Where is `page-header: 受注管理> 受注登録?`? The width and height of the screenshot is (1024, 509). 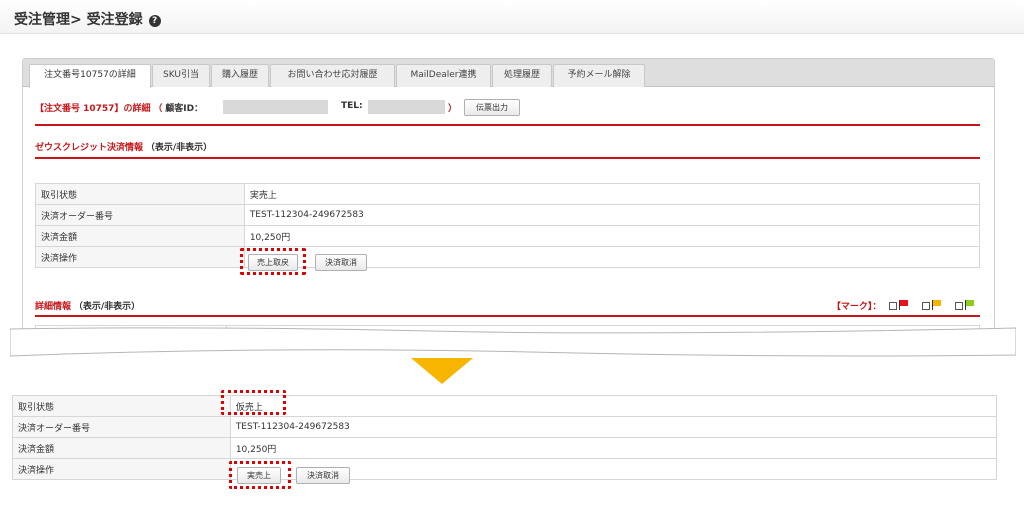
page-header: 受注管理> 受注登録? is located at coordinates (512, 17).